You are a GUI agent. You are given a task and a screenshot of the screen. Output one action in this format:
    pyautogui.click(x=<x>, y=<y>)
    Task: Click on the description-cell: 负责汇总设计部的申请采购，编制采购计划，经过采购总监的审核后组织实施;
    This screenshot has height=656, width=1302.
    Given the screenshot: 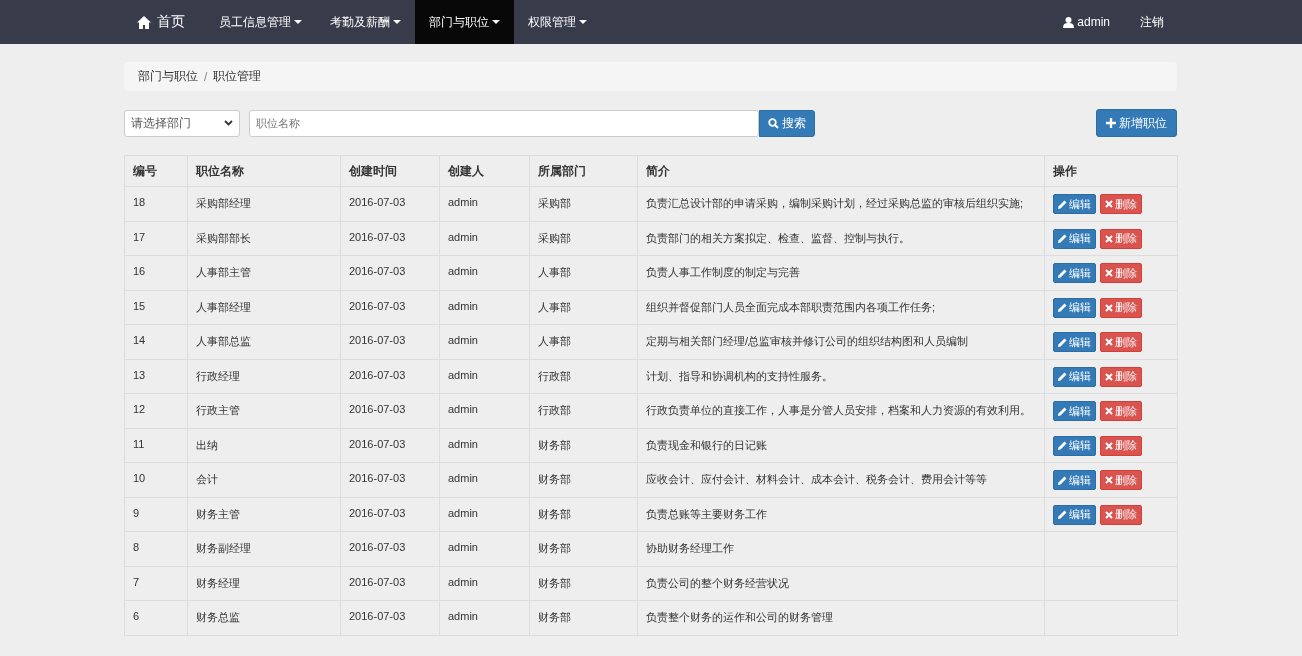 What is the action you would take?
    pyautogui.click(x=841, y=203)
    